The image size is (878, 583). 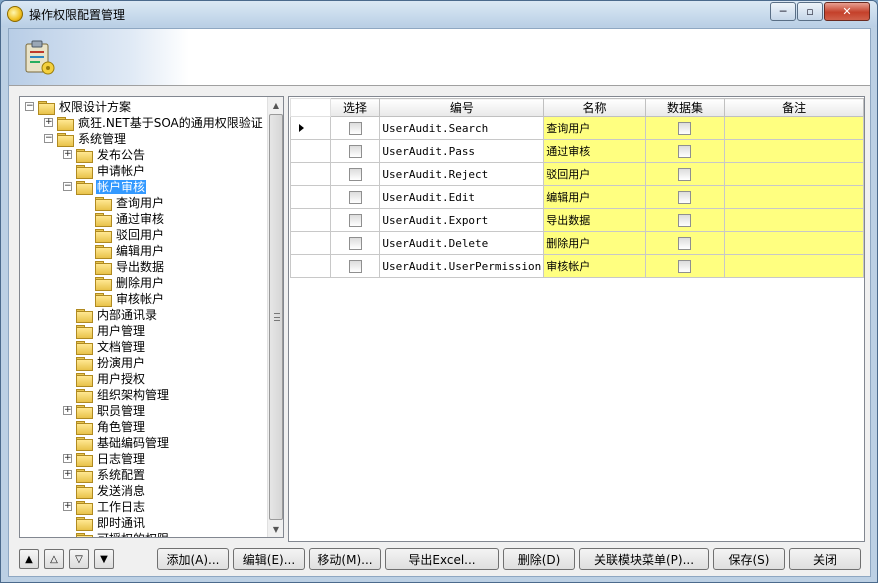 I want to click on close-button: 关闭, so click(x=825, y=559).